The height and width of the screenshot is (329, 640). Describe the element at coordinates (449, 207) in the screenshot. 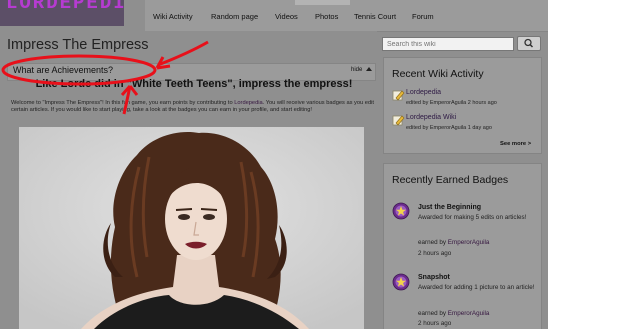

I see `badge-name: Just the Beginning` at that location.